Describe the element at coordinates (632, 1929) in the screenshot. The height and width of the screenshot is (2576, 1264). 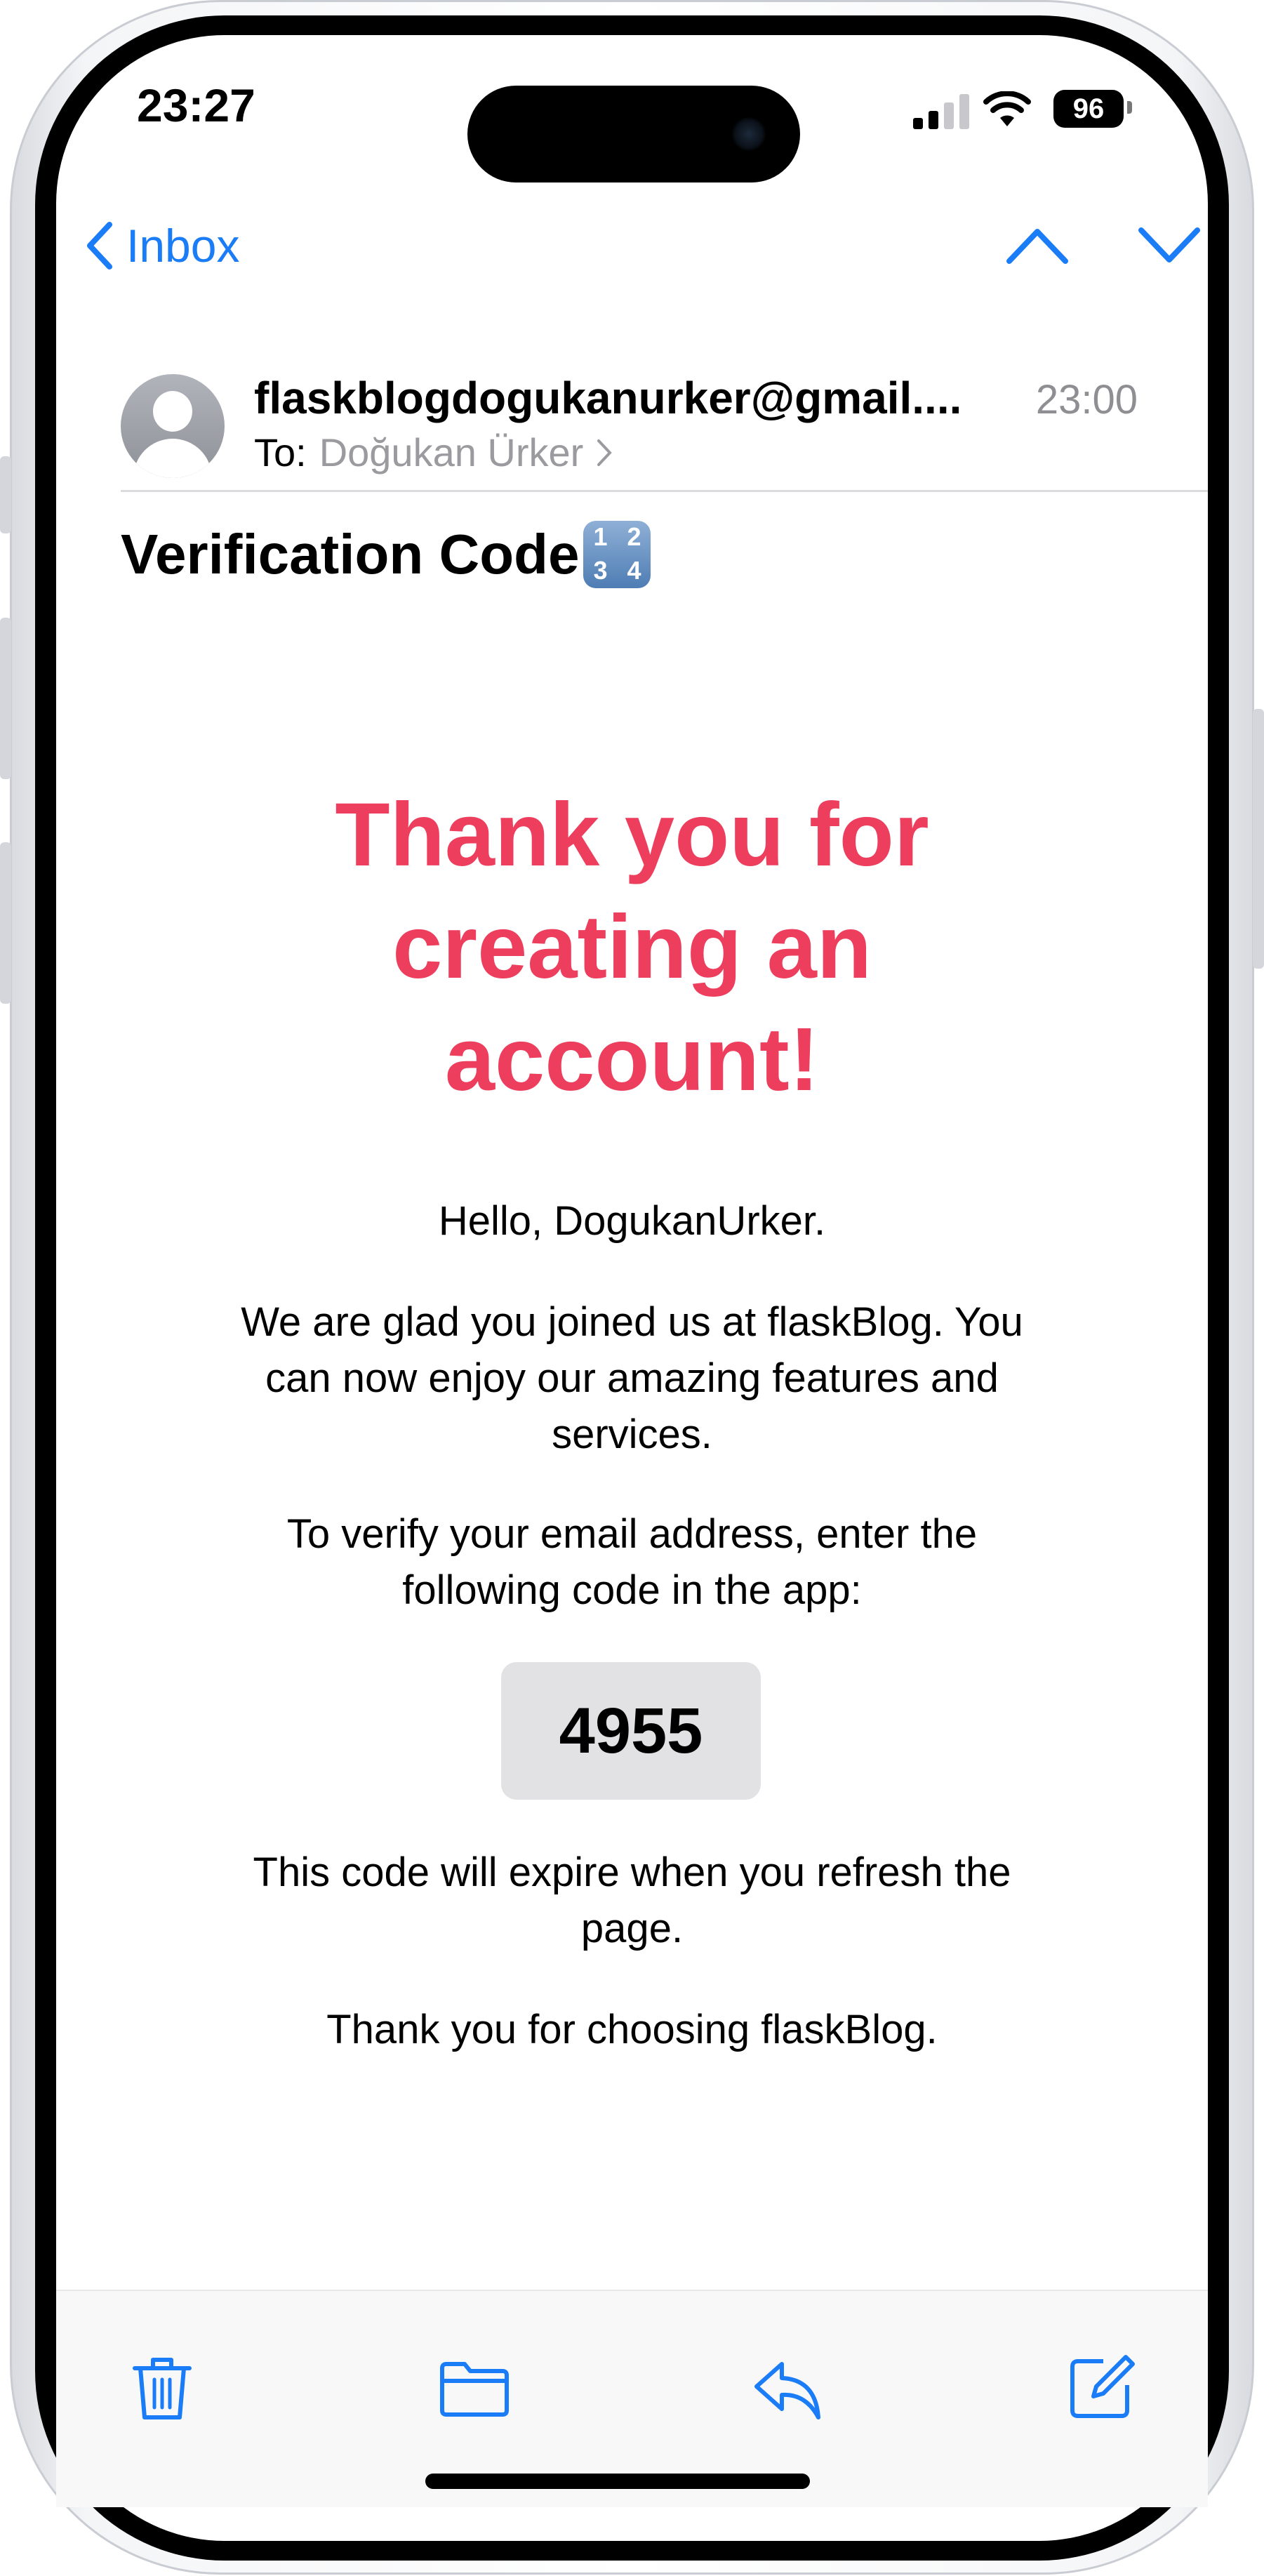
I see `expire-line: page.` at that location.